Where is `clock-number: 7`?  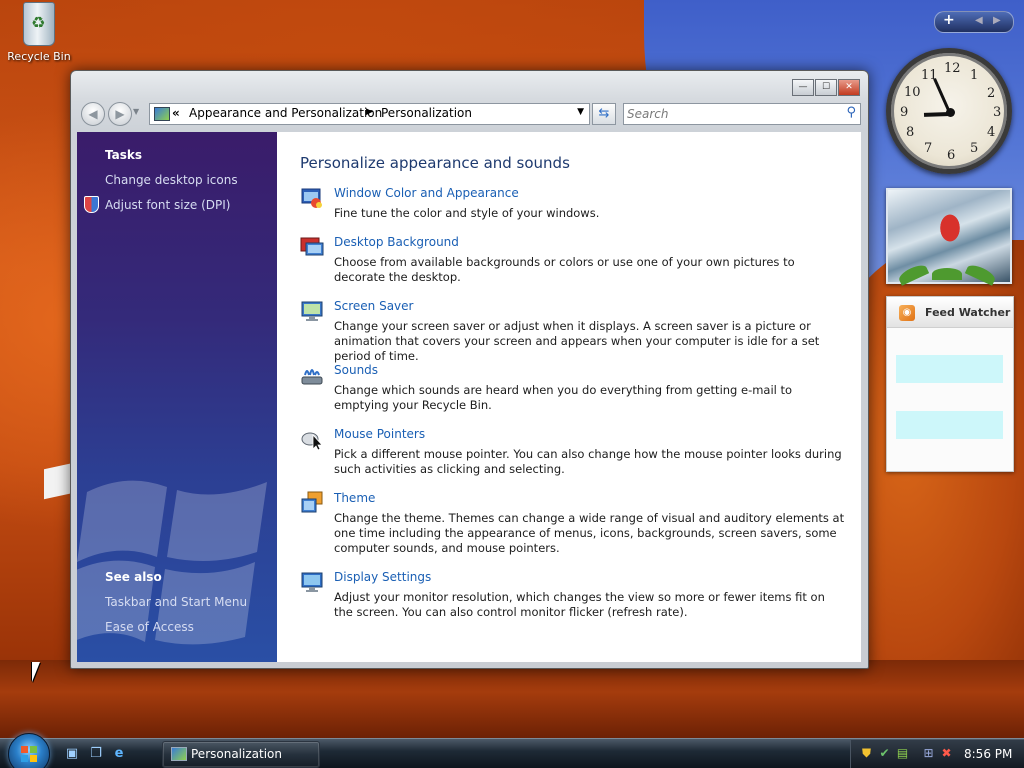
clock-number: 7 is located at coordinates (928, 148).